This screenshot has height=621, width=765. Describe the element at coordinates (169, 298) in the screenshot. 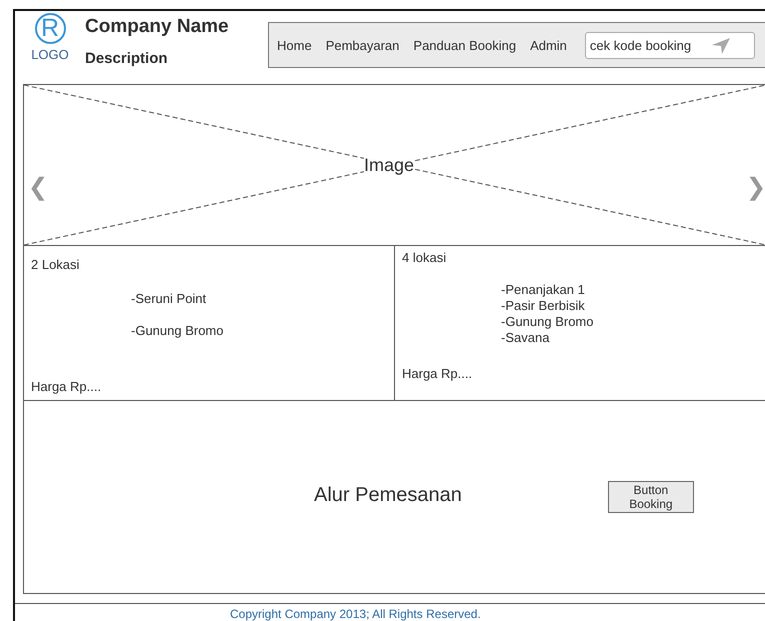

I see `place-item: -Seruni Point` at that location.